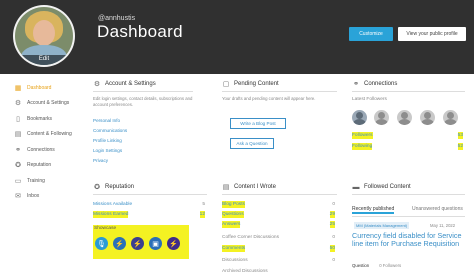 This screenshot has width=474, height=280. I want to click on view-profile-button: View your public profile, so click(432, 34).